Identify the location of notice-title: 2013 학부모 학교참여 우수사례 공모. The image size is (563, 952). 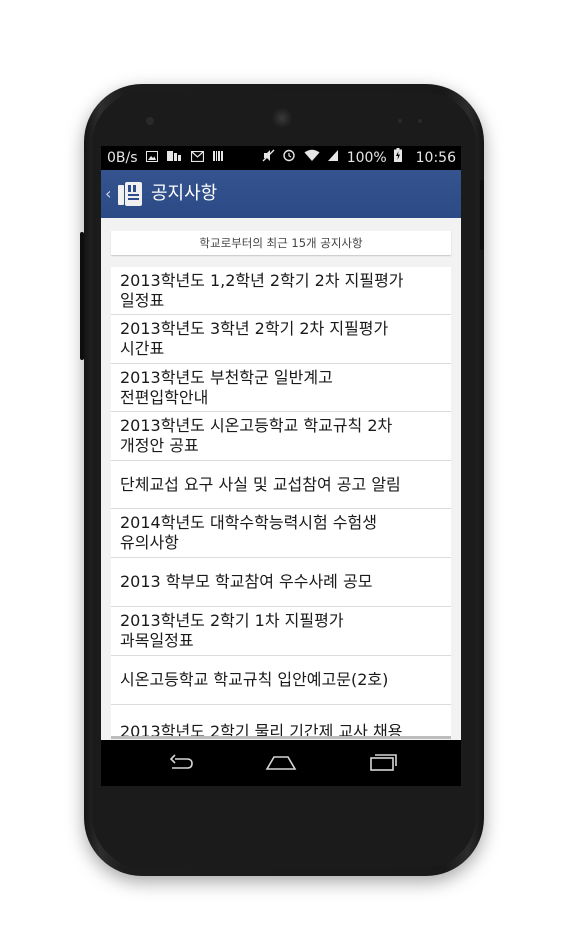
(281, 582).